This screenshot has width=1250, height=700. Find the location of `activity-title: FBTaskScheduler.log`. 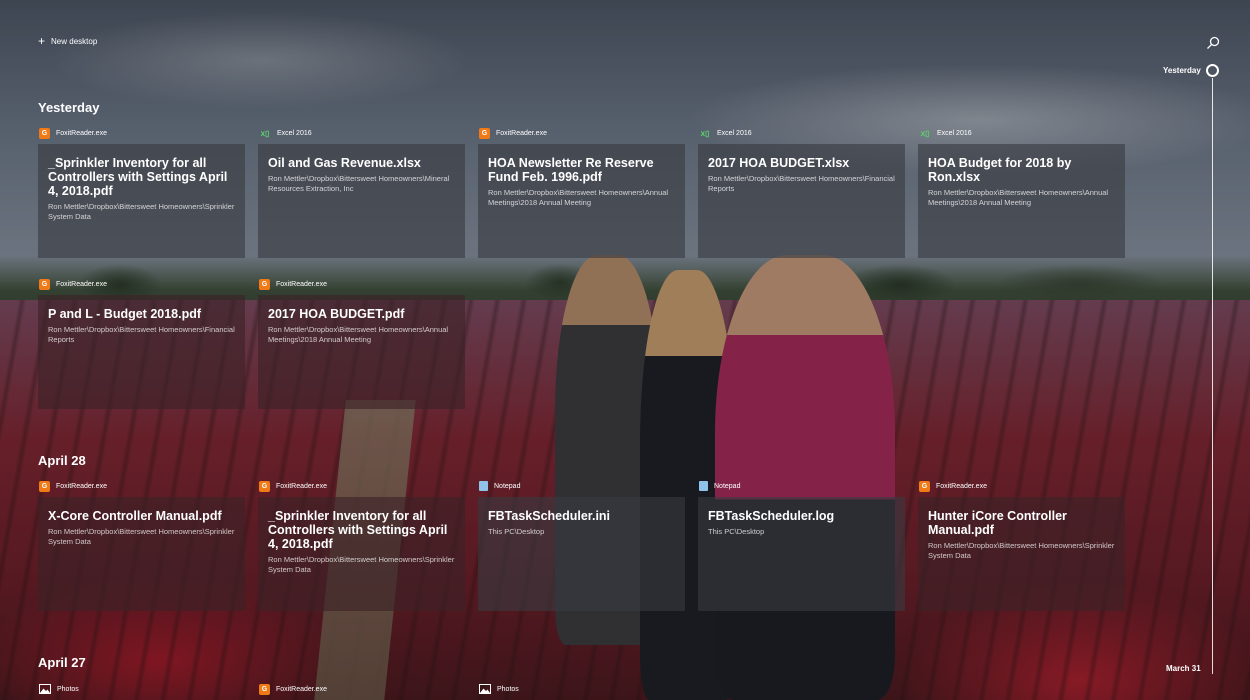

activity-title: FBTaskScheduler.log is located at coordinates (771, 516).